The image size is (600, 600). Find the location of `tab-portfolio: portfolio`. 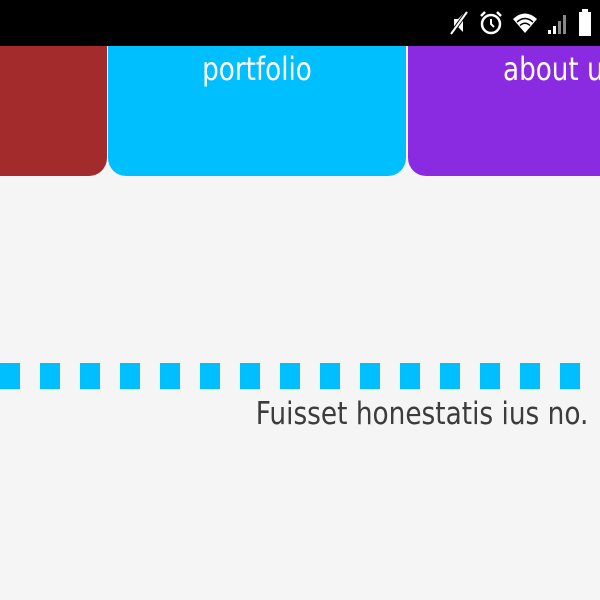

tab-portfolio: portfolio is located at coordinates (257, 111).